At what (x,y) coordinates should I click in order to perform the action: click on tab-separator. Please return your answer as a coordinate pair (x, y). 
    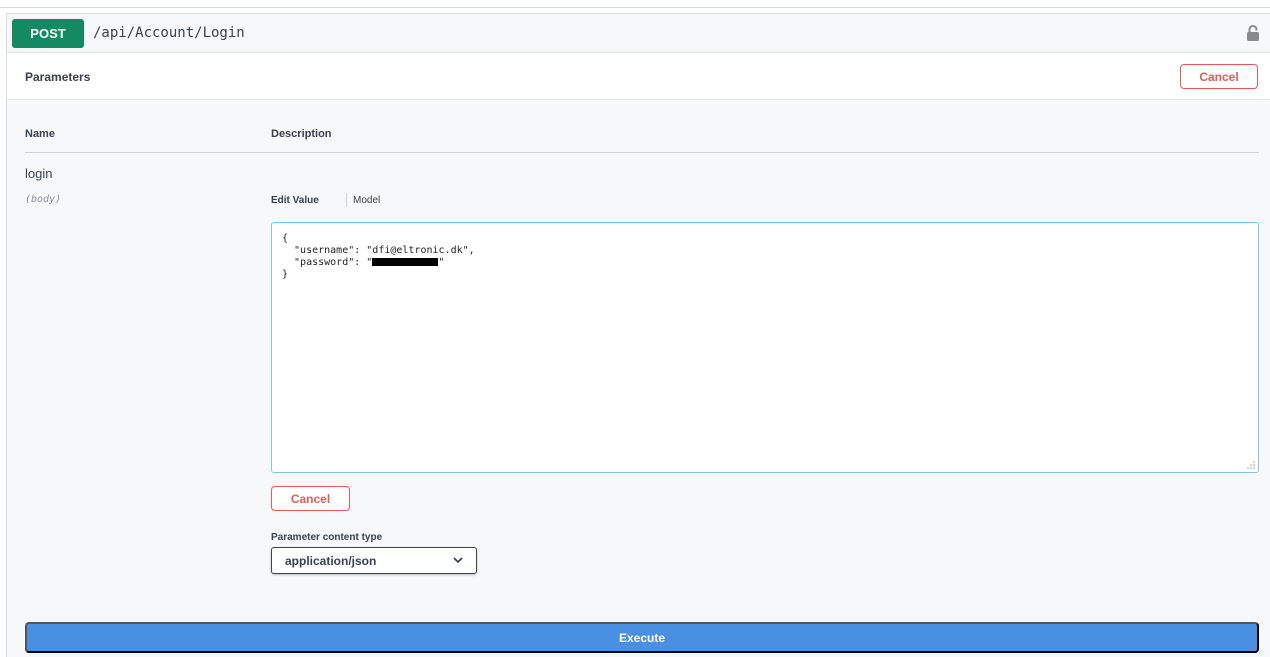
    Looking at the image, I should click on (346, 200).